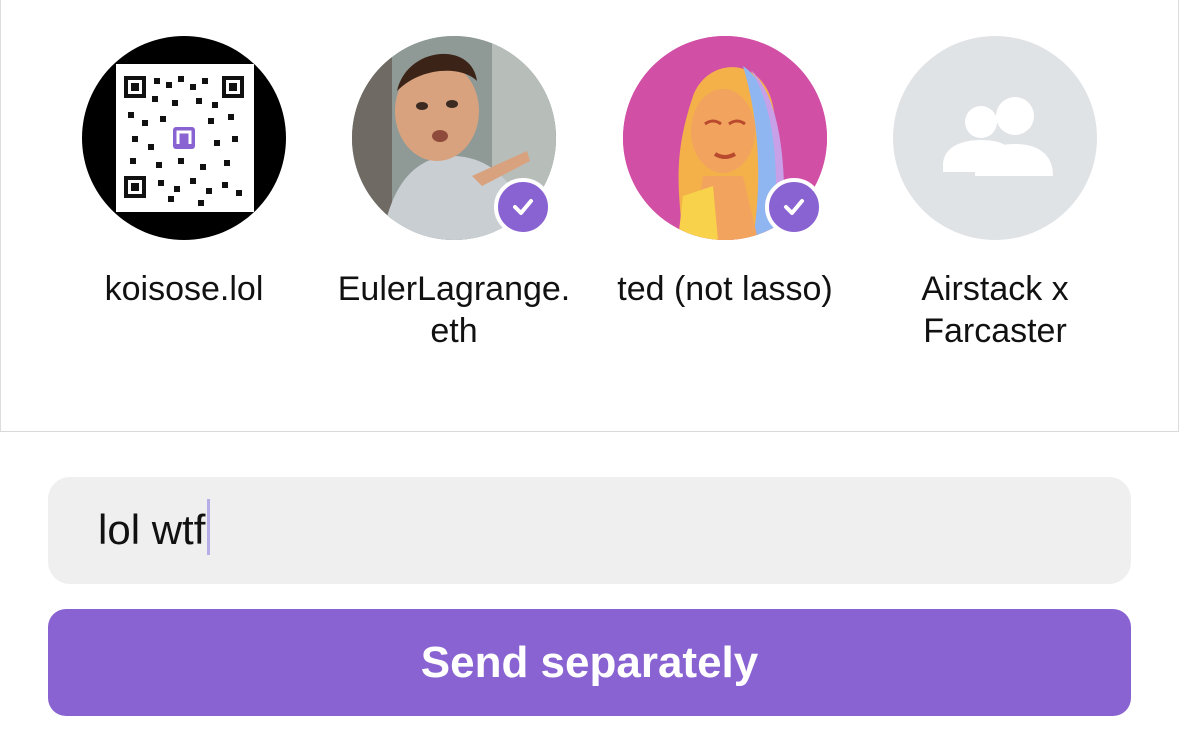 The image size is (1179, 734). Describe the element at coordinates (184, 289) in the screenshot. I see `recipient-name: koisose.lol` at that location.